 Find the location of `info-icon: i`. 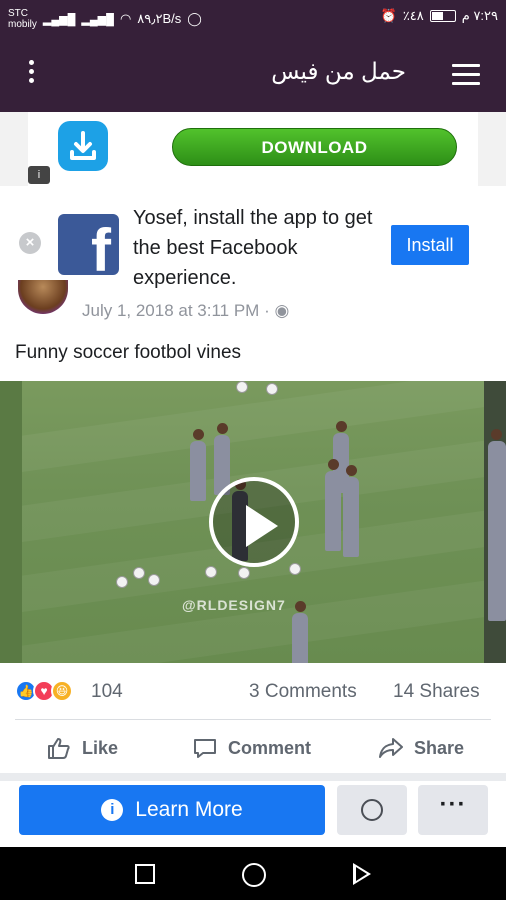

info-icon: i is located at coordinates (112, 810).